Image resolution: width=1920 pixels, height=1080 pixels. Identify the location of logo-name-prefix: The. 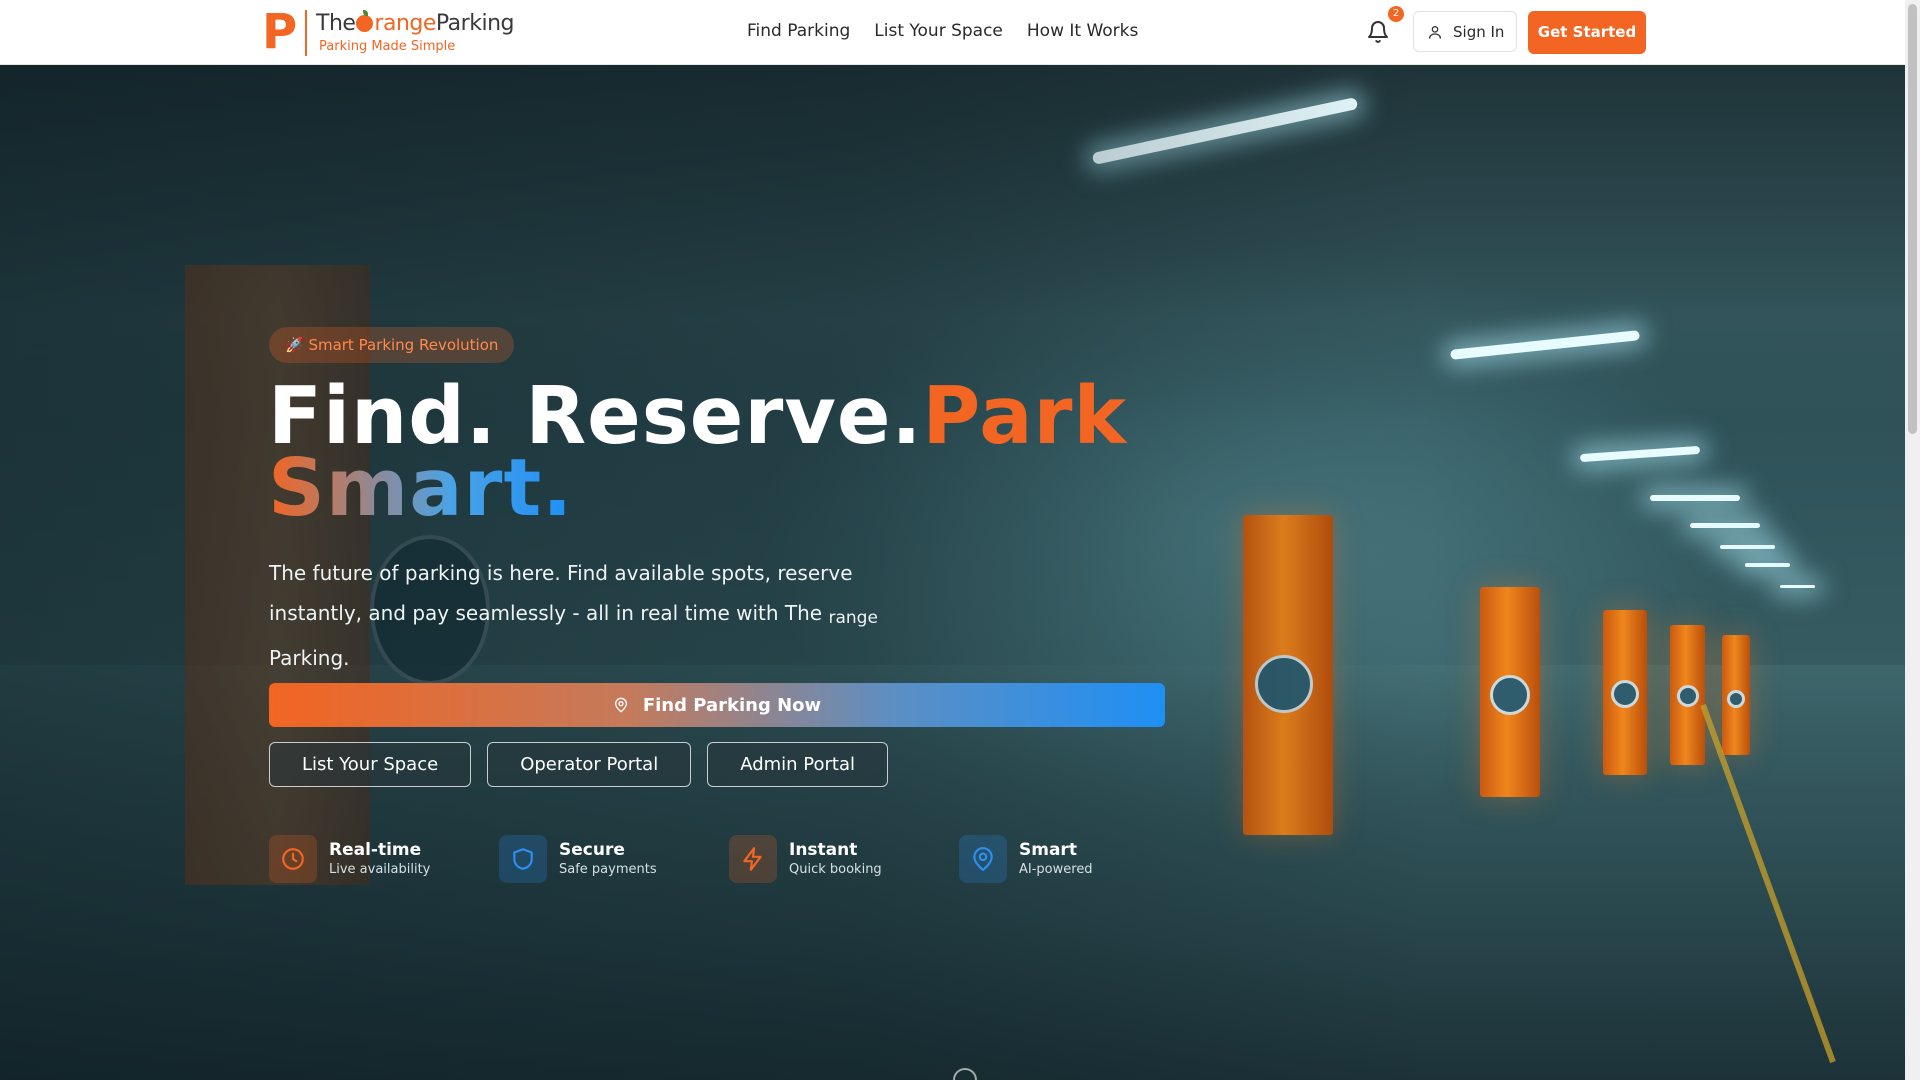
(336, 23).